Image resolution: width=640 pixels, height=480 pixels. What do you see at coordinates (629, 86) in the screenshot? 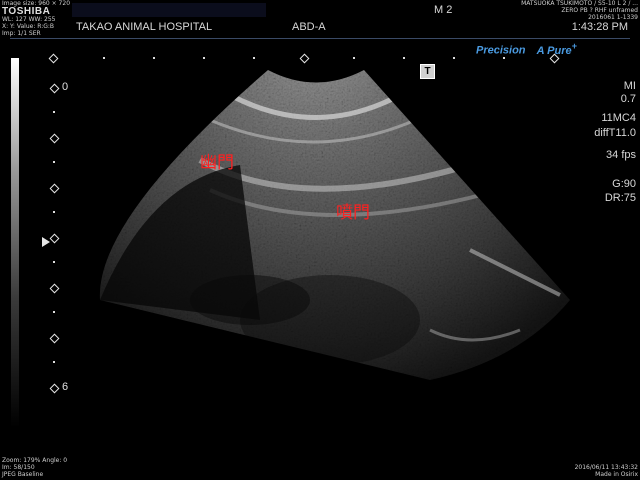
I see `mi-label: MI` at bounding box center [629, 86].